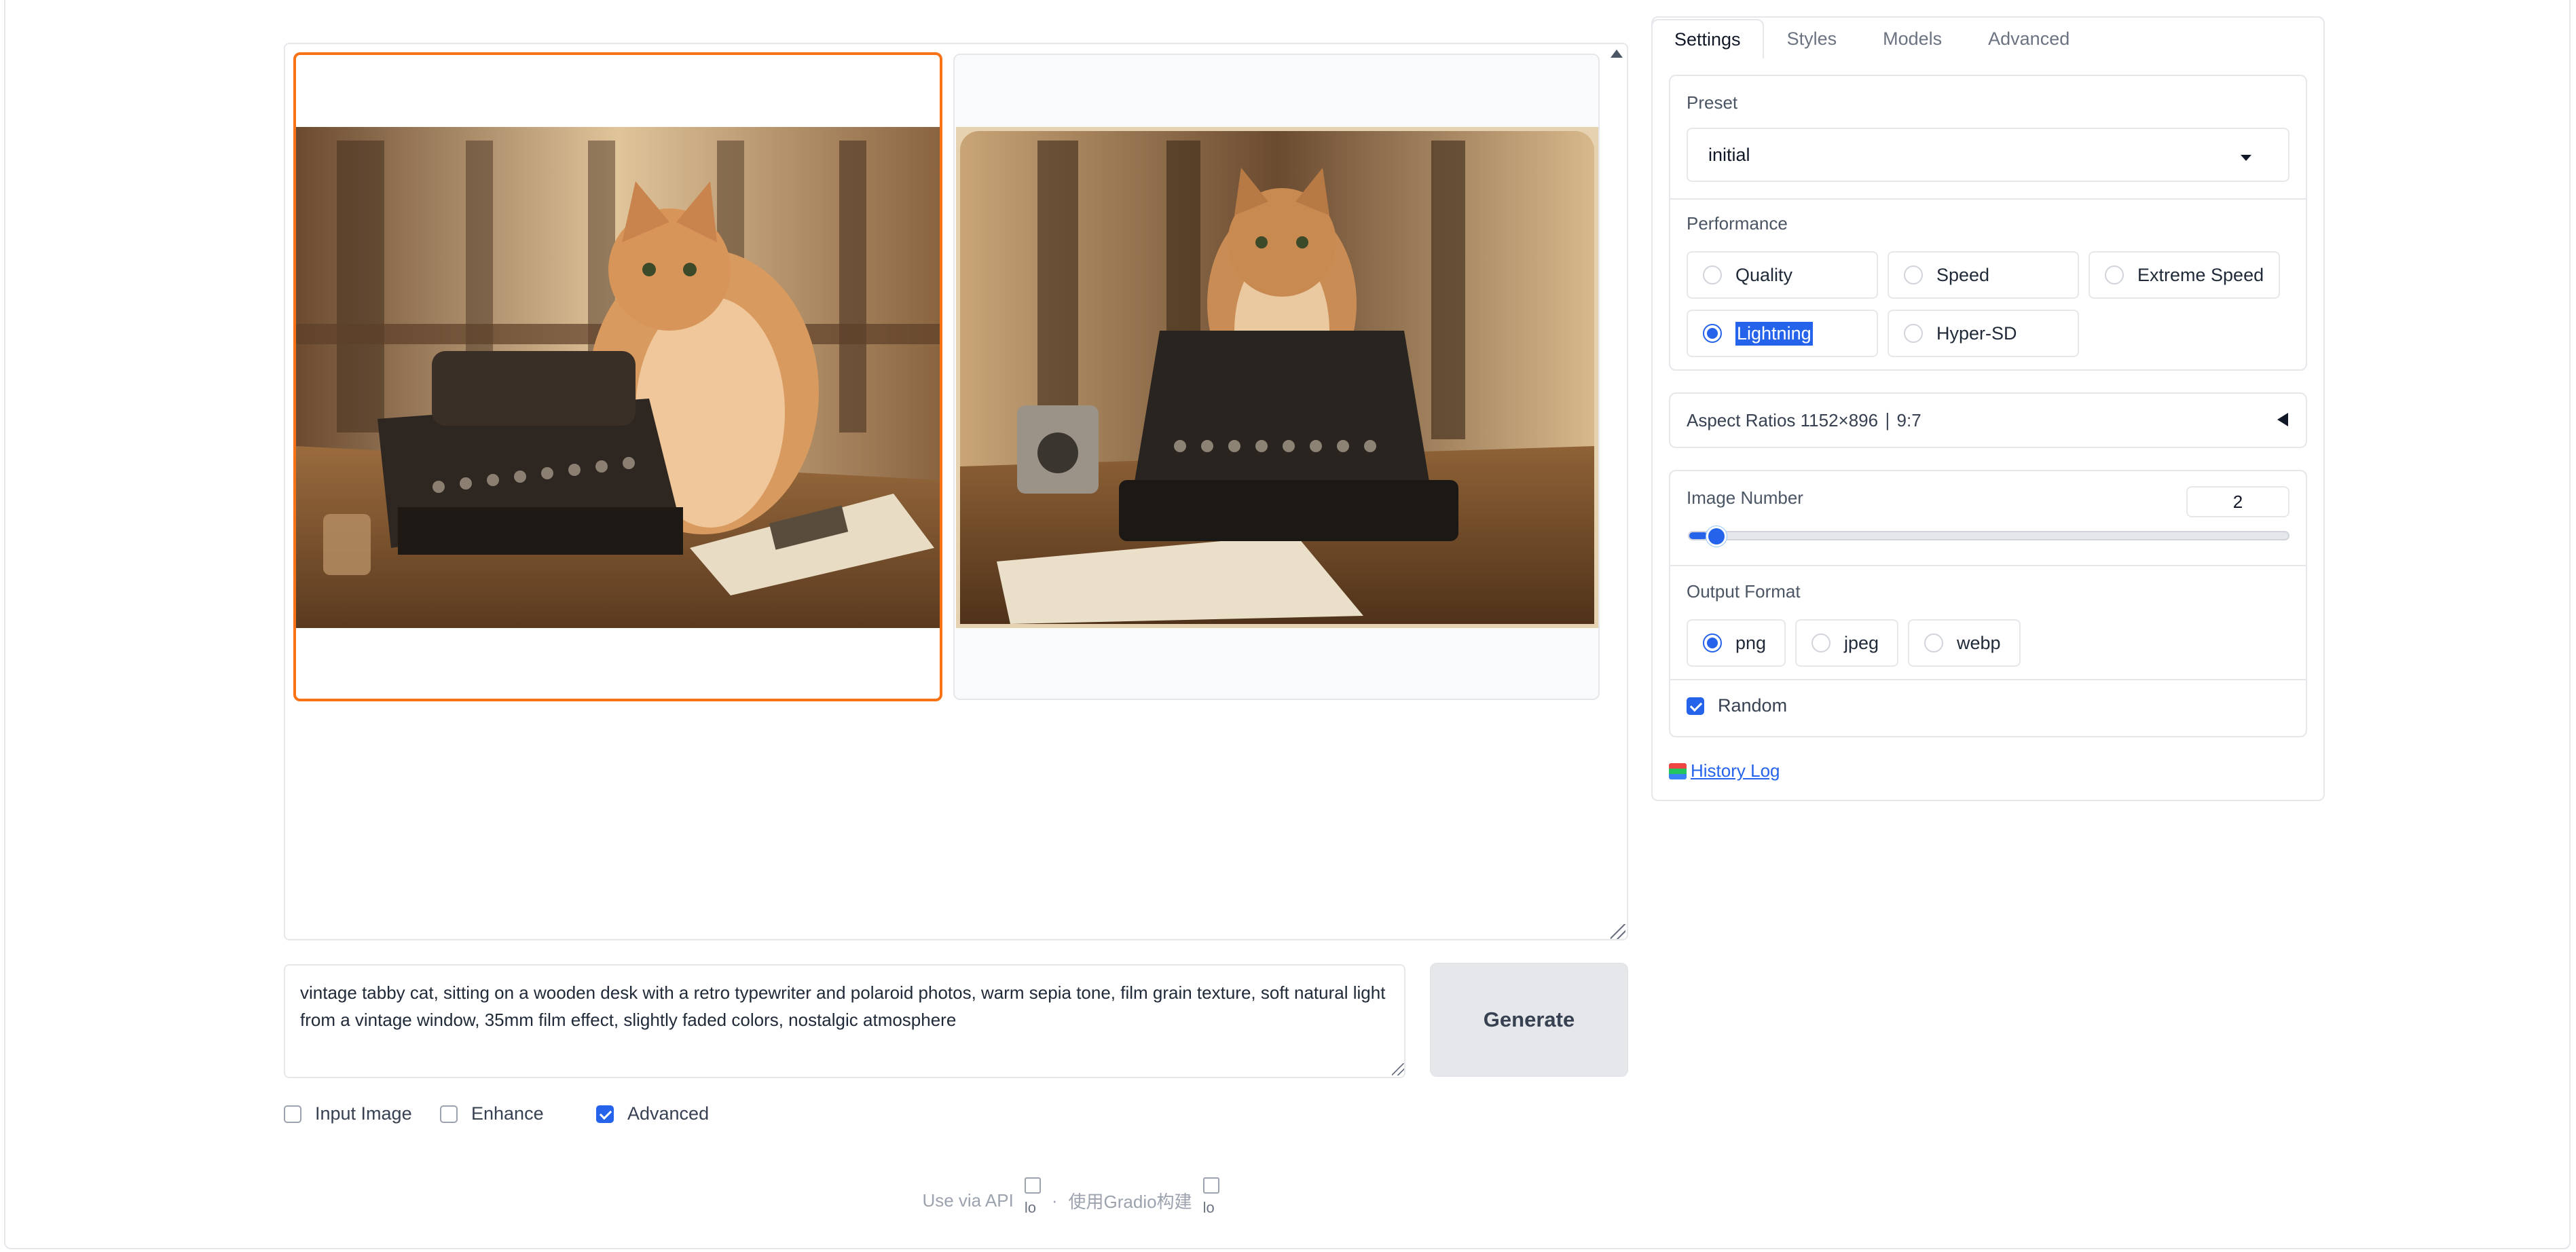  Describe the element at coordinates (1032, 1199) in the screenshot. I see `api-logo-icon: lo` at that location.